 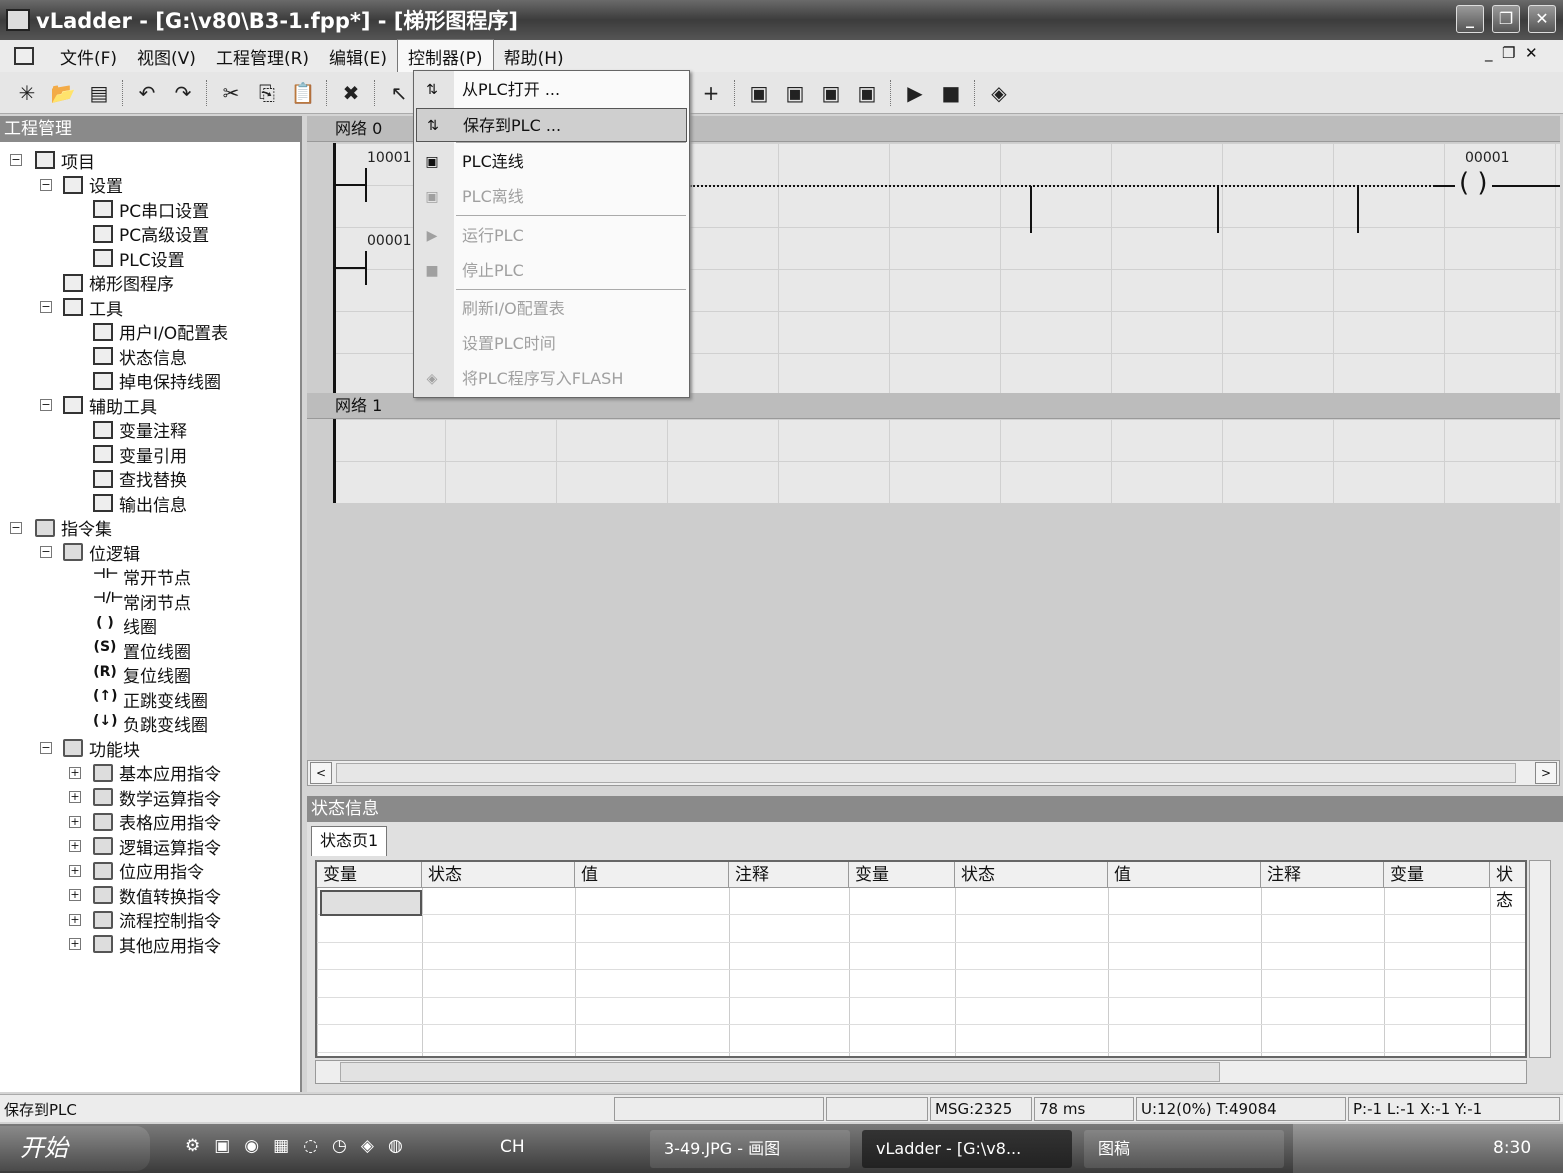 What do you see at coordinates (183, 93) in the screenshot?
I see `redo-icon: ↷` at bounding box center [183, 93].